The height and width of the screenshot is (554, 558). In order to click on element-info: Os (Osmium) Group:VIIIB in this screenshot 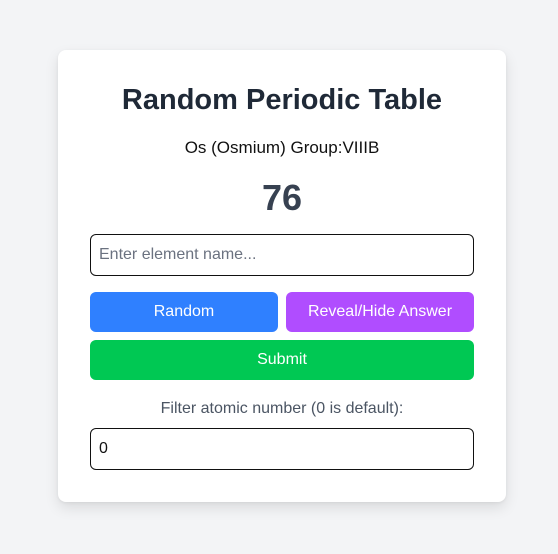, I will do `click(282, 147)`.